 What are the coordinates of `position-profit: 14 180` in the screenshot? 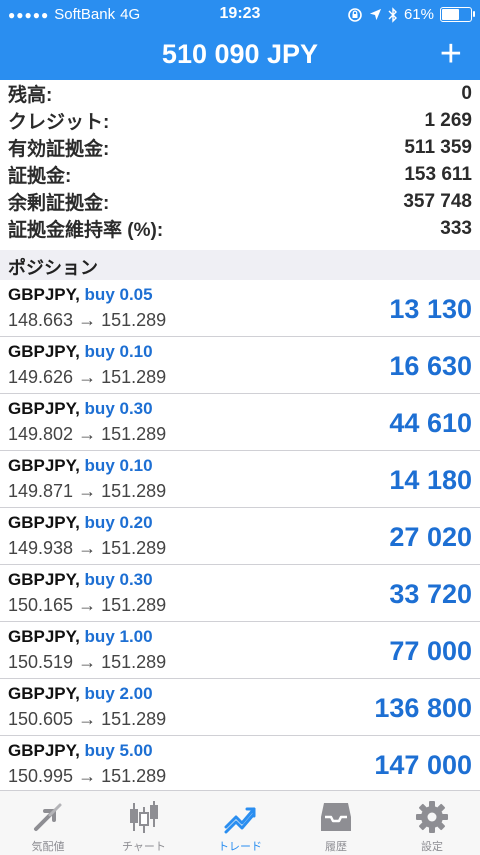 It's located at (430, 480).